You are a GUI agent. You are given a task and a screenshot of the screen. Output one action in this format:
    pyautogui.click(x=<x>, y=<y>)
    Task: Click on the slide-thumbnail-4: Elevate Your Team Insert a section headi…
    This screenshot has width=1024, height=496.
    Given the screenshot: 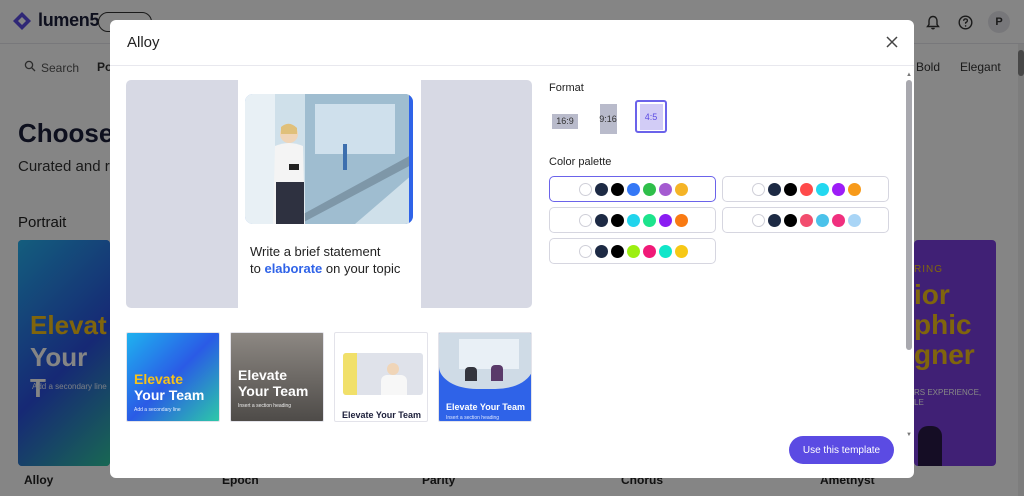 What is the action you would take?
    pyautogui.click(x=485, y=377)
    